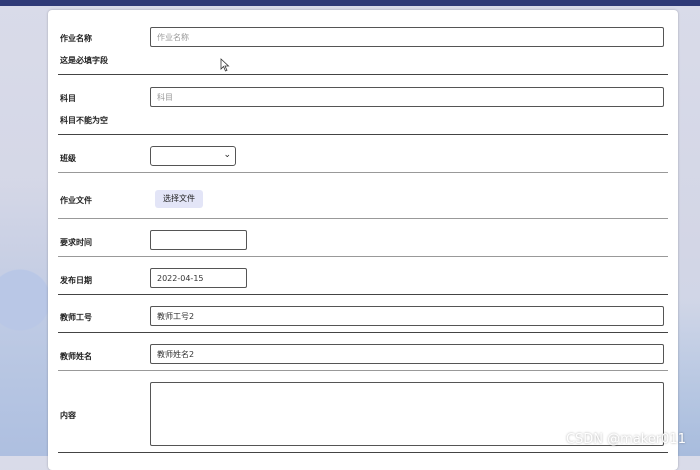 The height and width of the screenshot is (470, 700). I want to click on choose-file-button: 选择文件, so click(179, 199).